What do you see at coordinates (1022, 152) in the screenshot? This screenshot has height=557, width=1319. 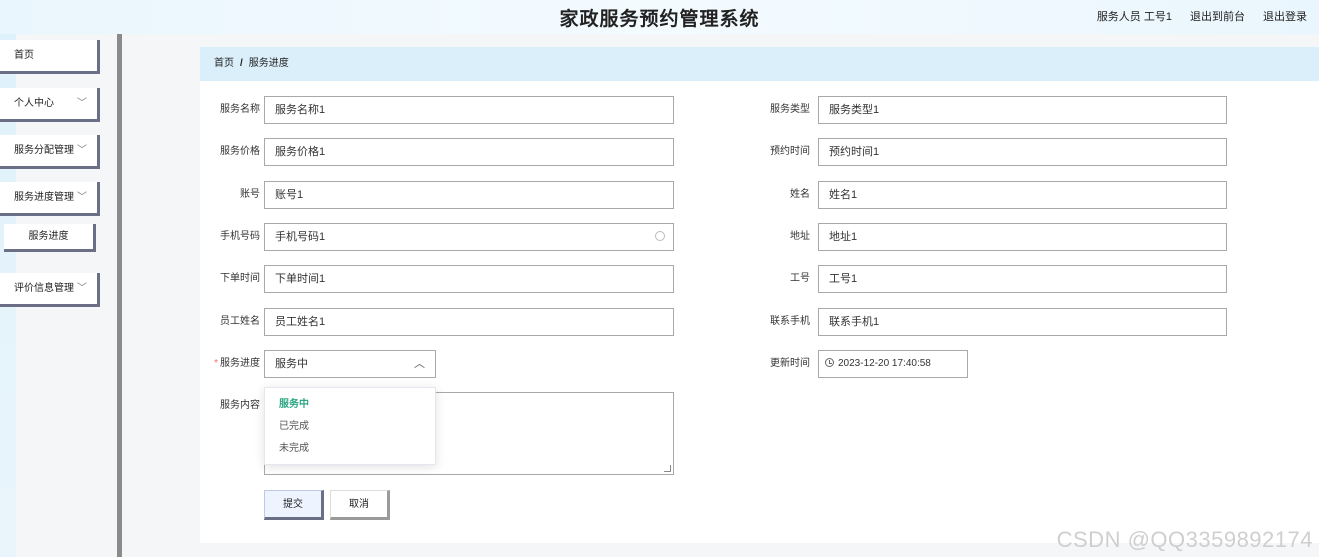 I see `booking-time-input: 预约时间1` at bounding box center [1022, 152].